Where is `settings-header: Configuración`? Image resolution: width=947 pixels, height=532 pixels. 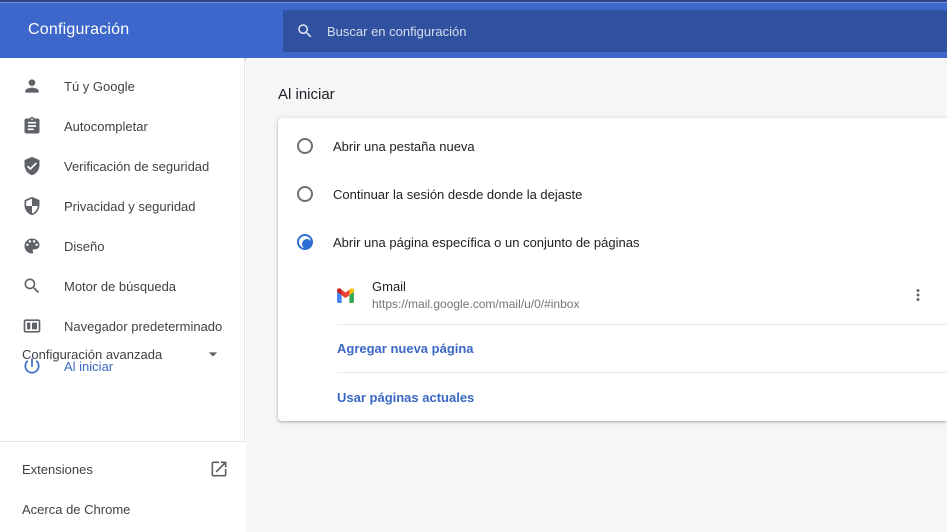 settings-header: Configuración is located at coordinates (473, 29).